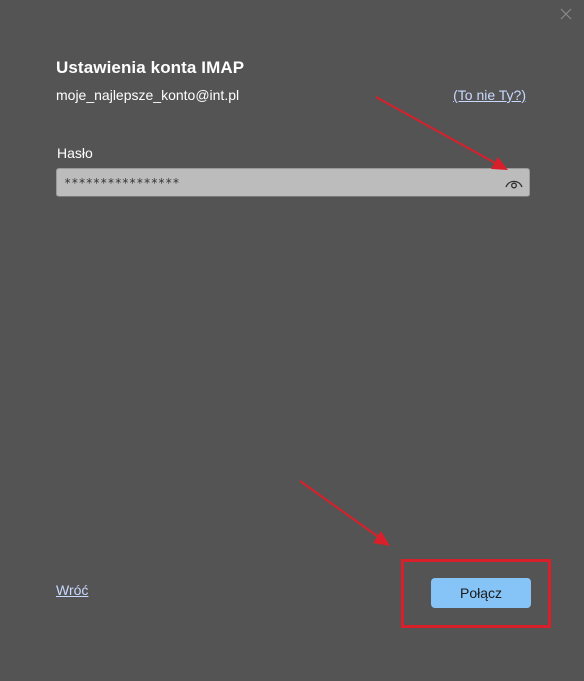  I want to click on close-button, so click(566, 14).